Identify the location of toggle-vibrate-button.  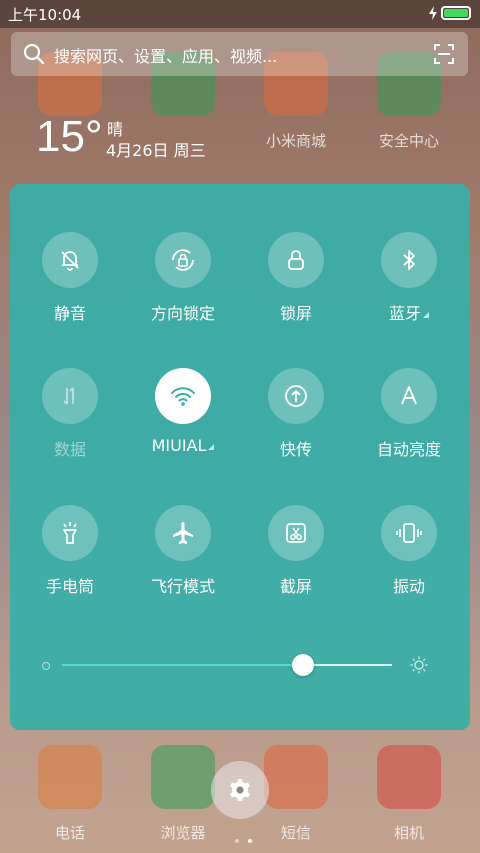
(409, 533).